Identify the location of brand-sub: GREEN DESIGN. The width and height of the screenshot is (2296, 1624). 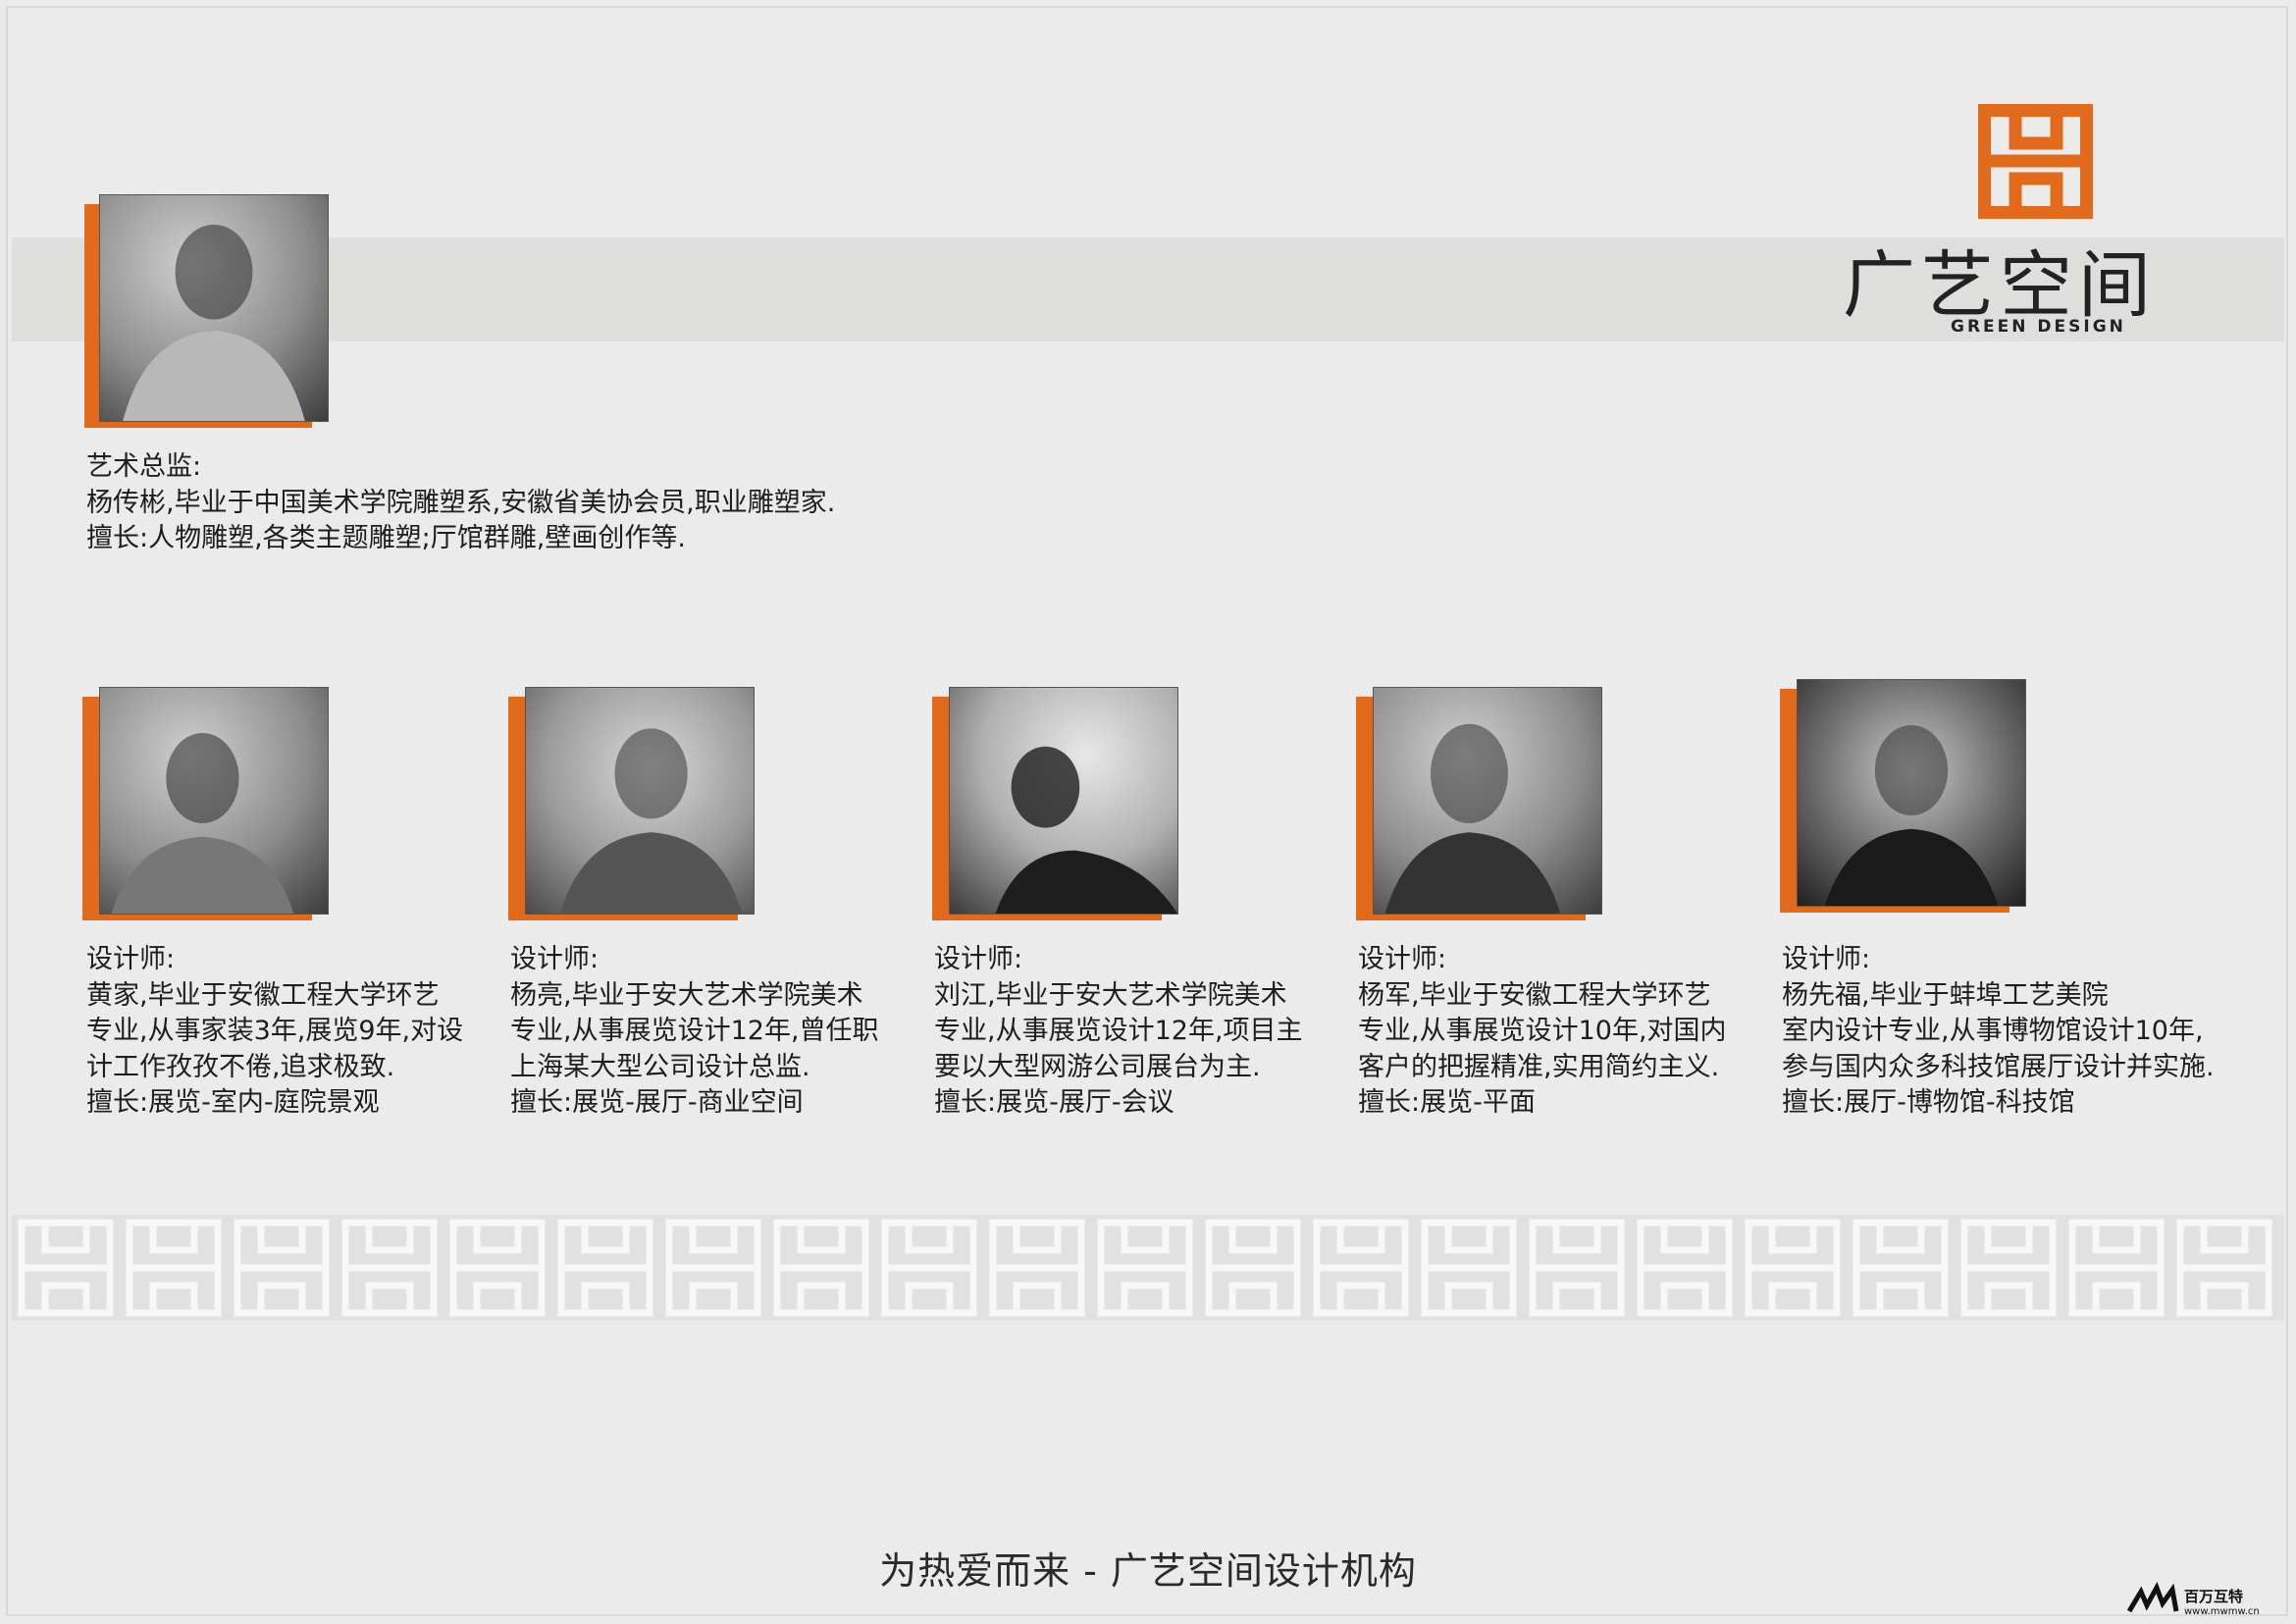
(2038, 327).